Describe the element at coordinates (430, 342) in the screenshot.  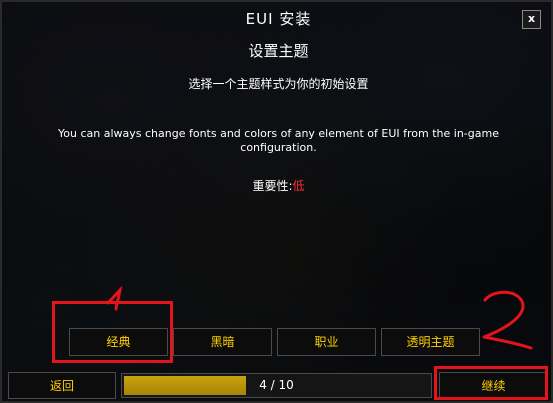
I see `theme-transparent-button: 透明主题` at that location.